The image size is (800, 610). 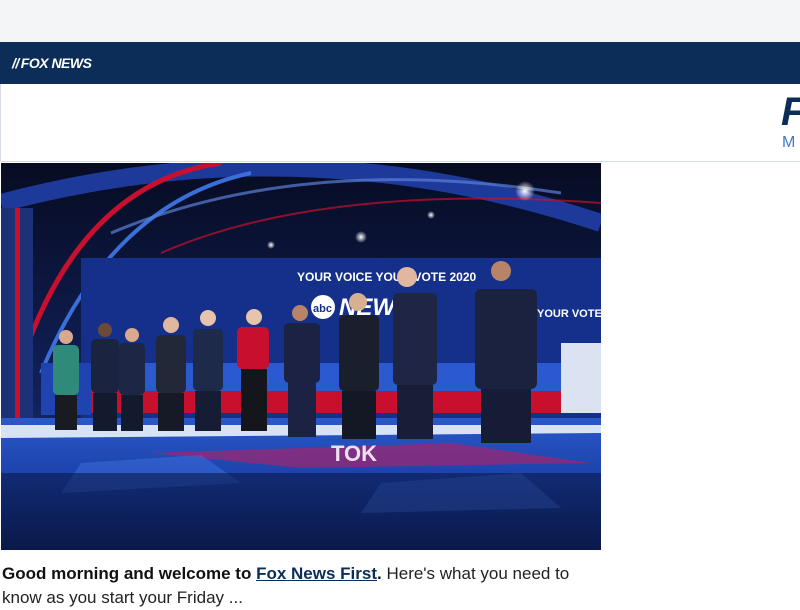 What do you see at coordinates (15, 63) in the screenshot?
I see `logo-mark: //` at bounding box center [15, 63].